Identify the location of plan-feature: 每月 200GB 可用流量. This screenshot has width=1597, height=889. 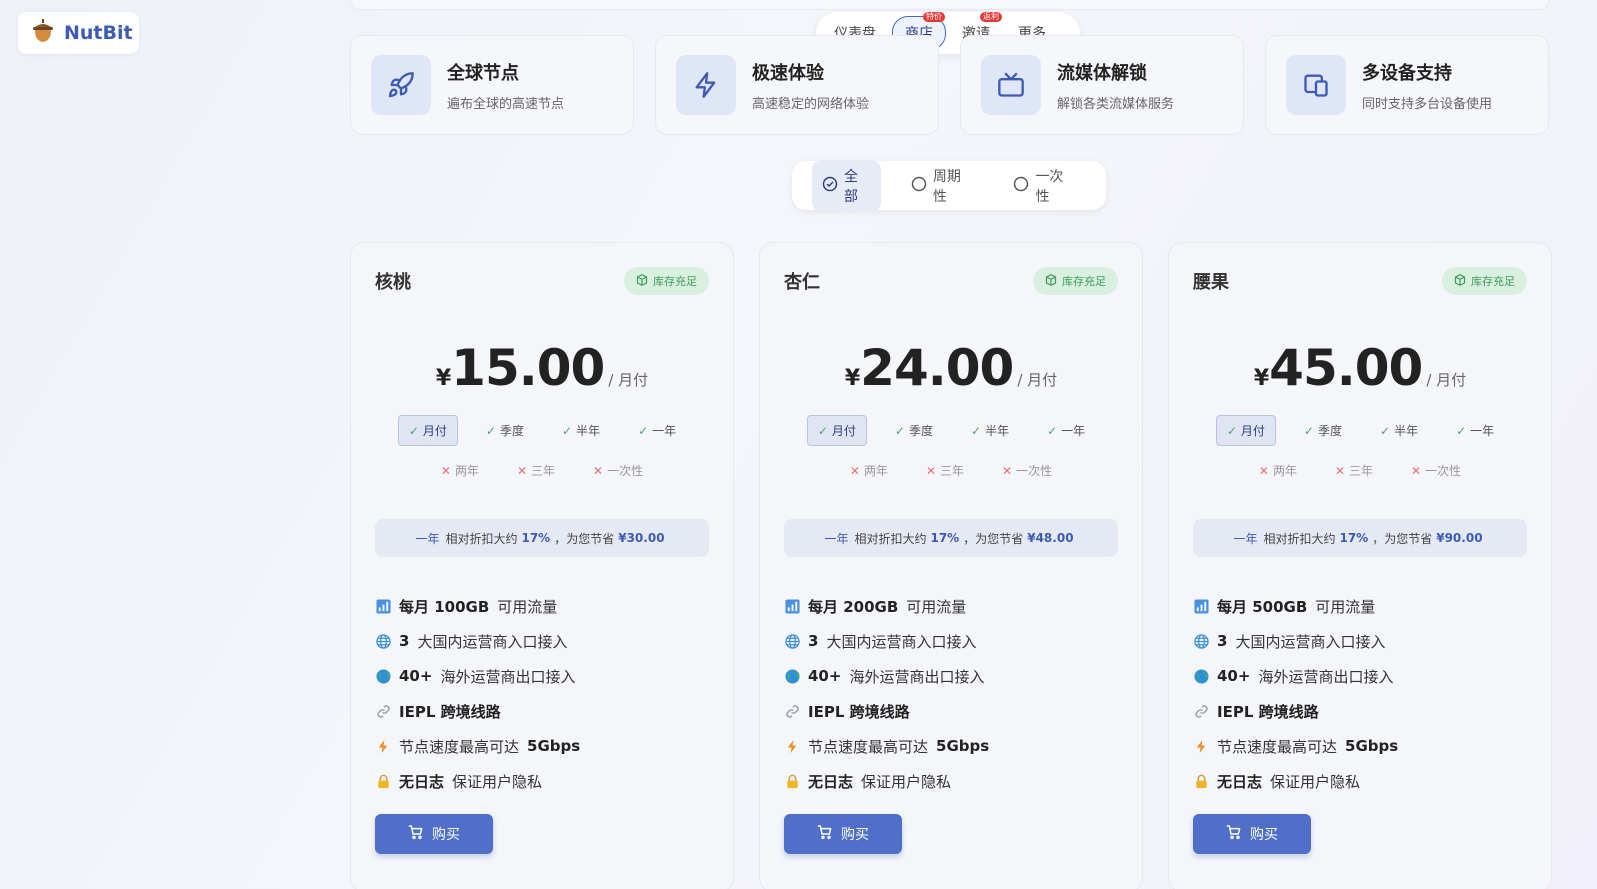
(951, 606).